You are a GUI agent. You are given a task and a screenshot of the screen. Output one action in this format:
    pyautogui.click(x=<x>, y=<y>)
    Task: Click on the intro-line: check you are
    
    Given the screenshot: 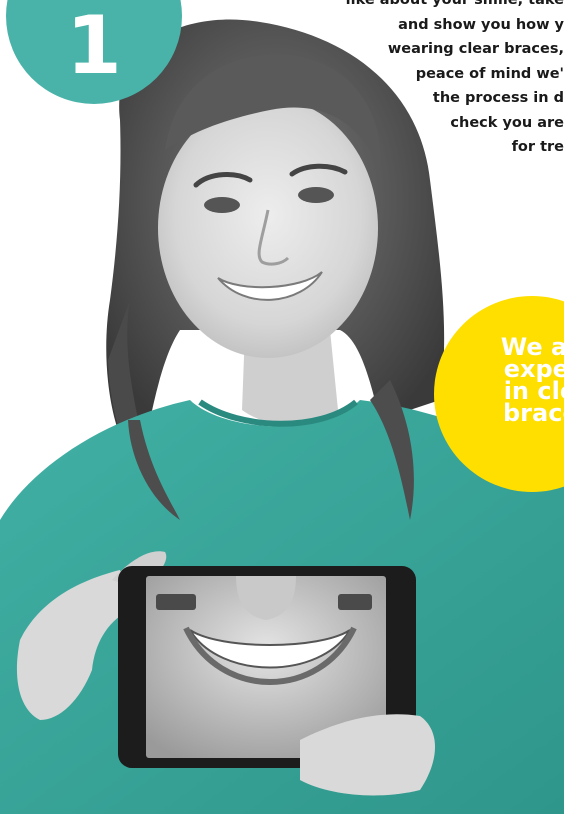 What is the action you would take?
    pyautogui.click(x=507, y=122)
    